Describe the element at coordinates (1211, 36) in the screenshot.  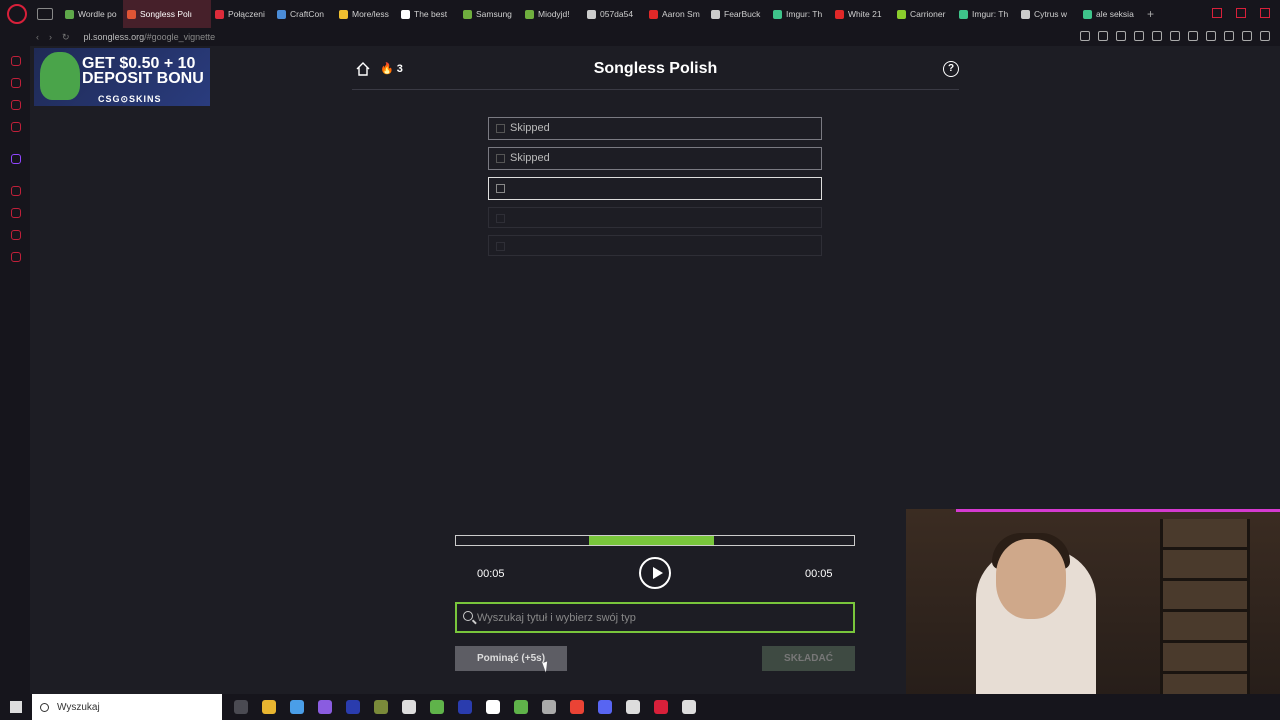
I see `share-icon` at that location.